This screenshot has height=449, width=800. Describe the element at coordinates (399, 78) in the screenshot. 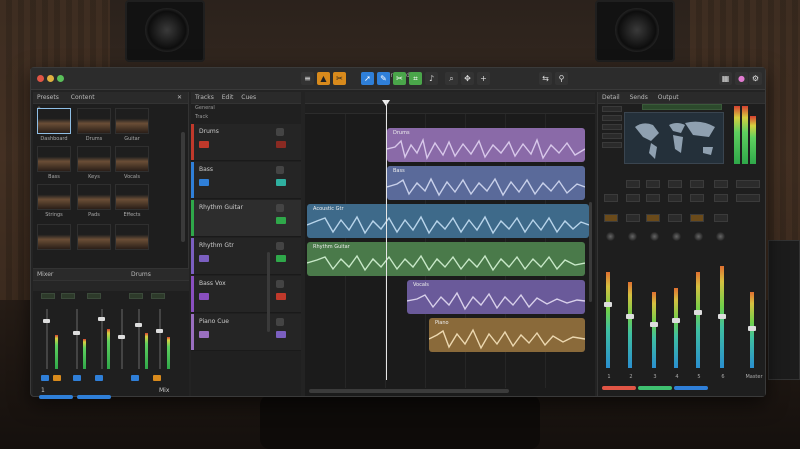

I see `split-tool-icon: ✂` at that location.